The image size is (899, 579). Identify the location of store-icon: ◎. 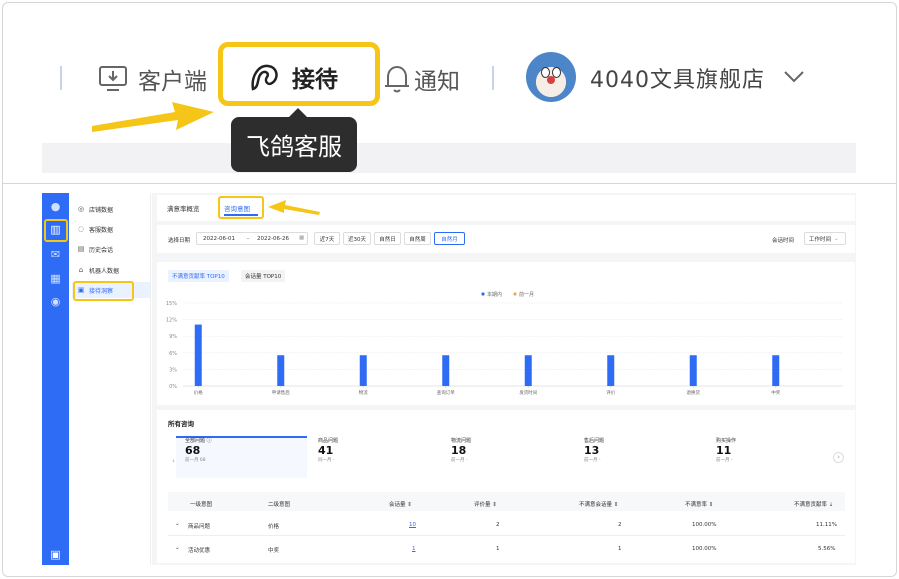
(81, 209).